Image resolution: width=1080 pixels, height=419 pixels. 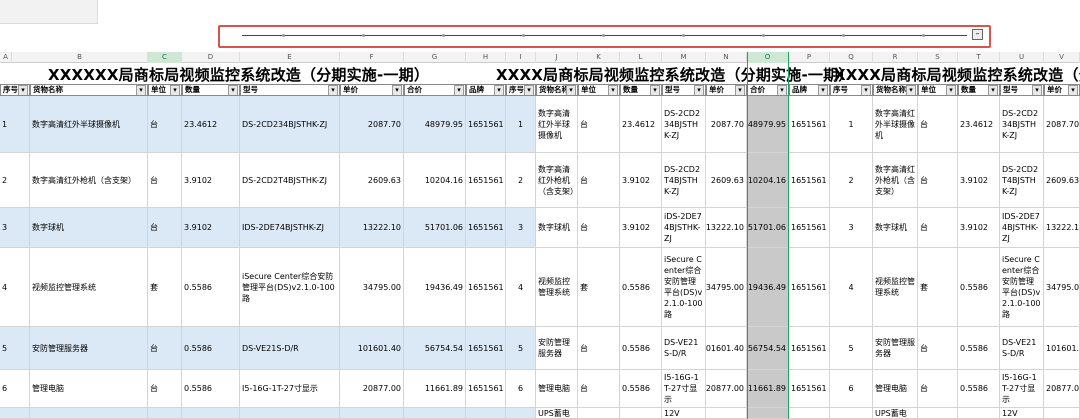 What do you see at coordinates (89, 287) in the screenshot?
I see `row-name: 视频监控管理系统` at bounding box center [89, 287].